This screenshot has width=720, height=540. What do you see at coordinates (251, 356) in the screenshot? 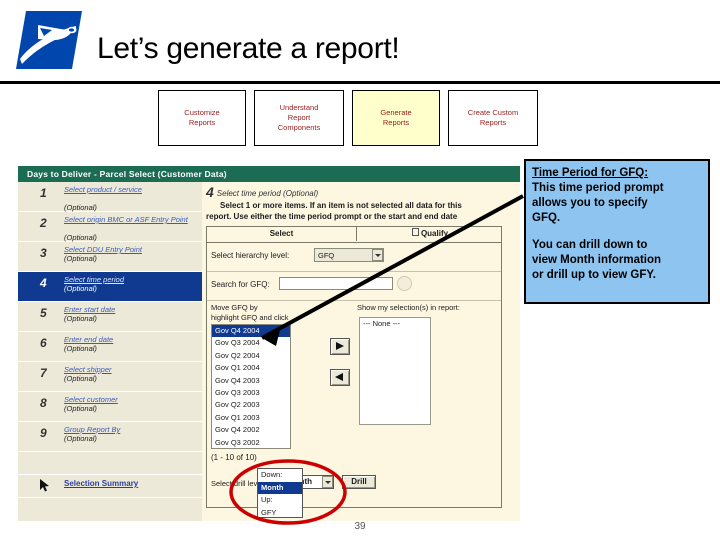
I see `list-item: Gov Q2 2004` at bounding box center [251, 356].